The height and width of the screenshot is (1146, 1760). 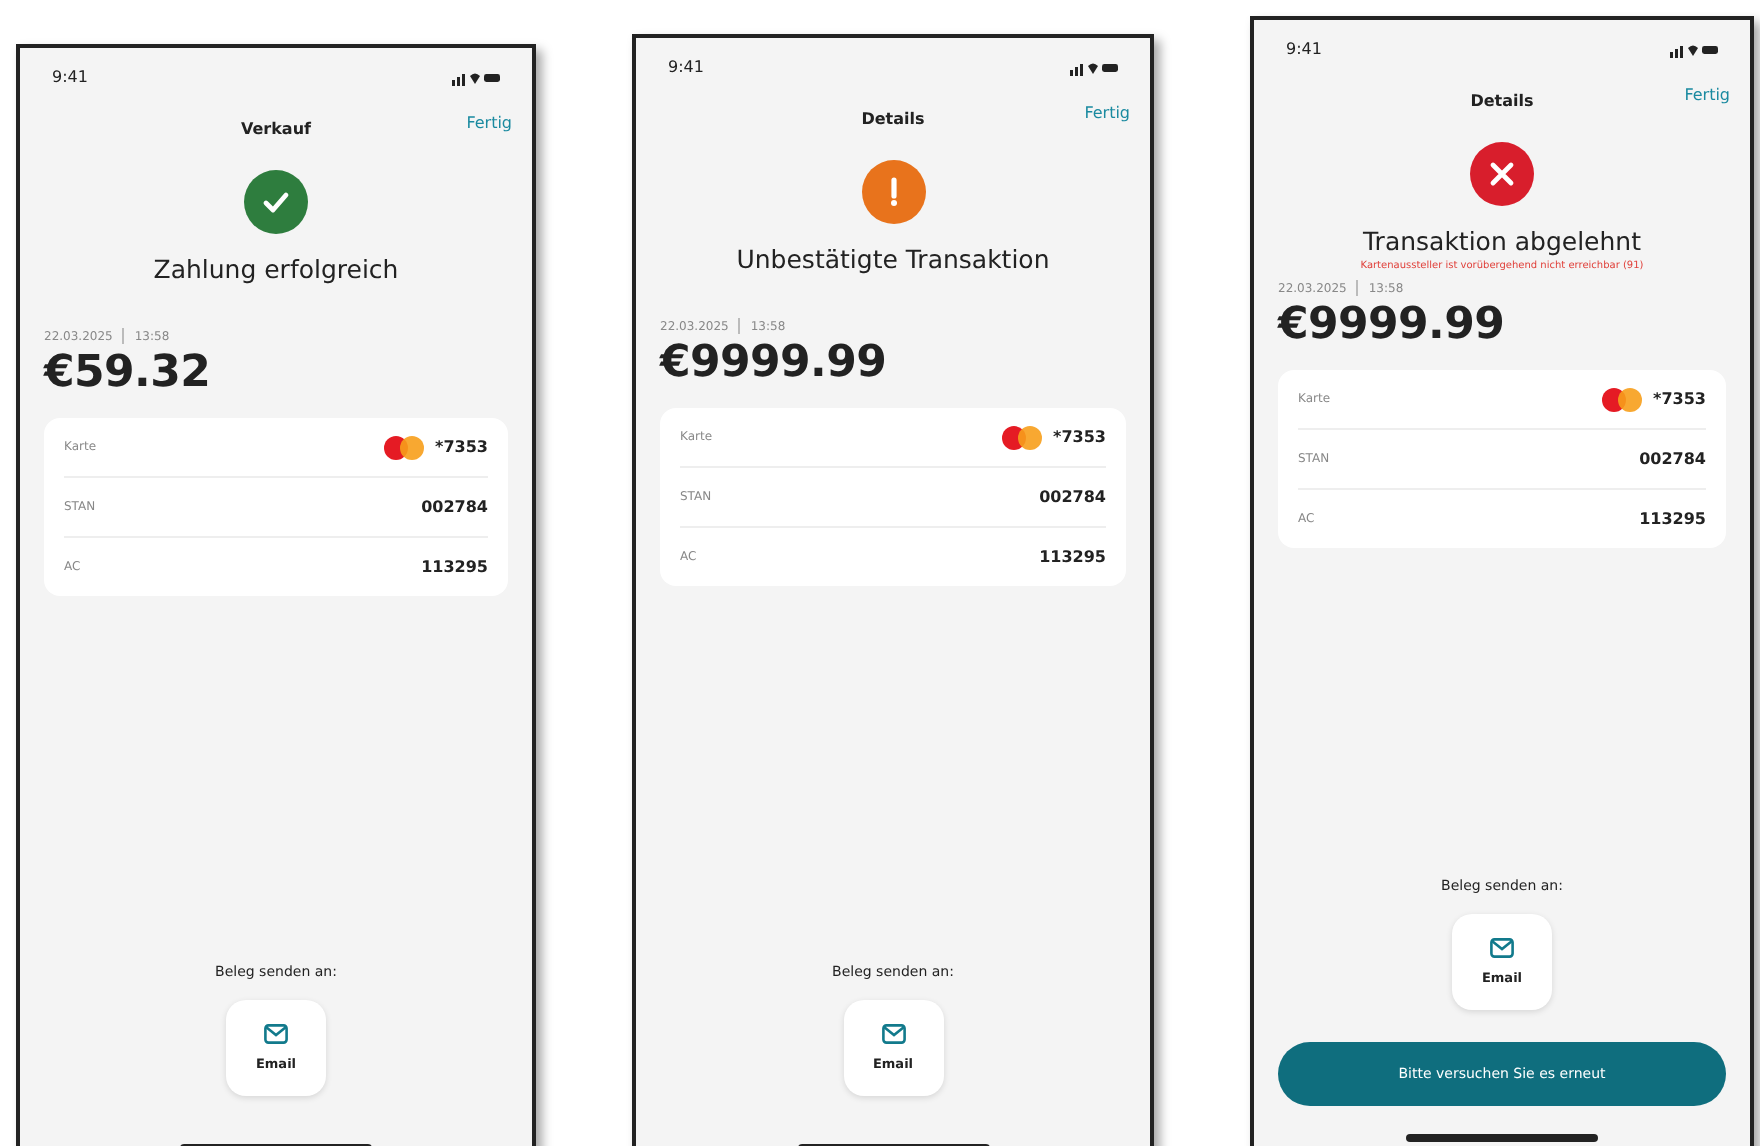 I want to click on amount-text: €59.32, so click(x=128, y=373).